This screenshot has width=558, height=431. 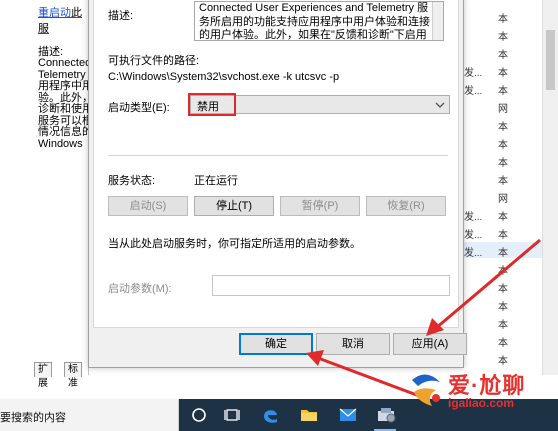 I want to click on site-watermark: 爱·尬聊 igaliao.com, so click(x=481, y=390).